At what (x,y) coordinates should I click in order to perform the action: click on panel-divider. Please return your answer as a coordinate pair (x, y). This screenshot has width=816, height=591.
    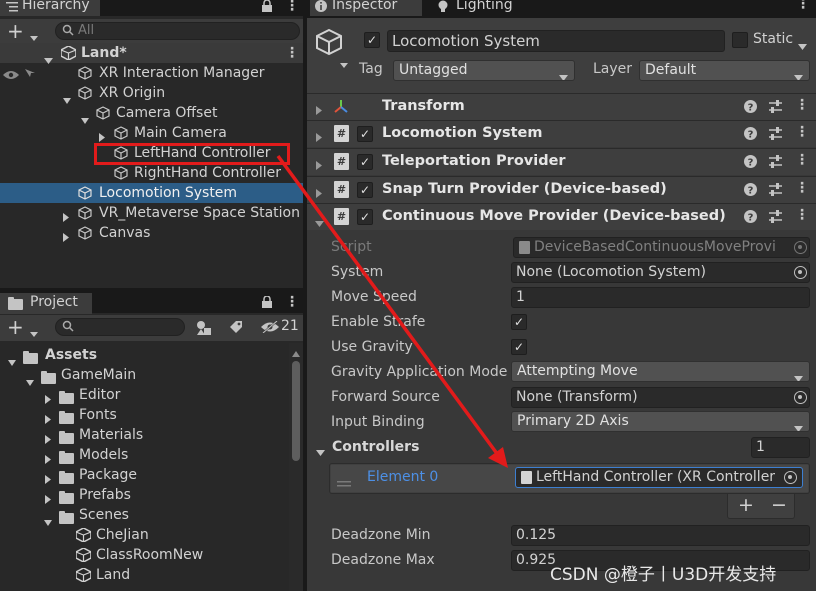
    Looking at the image, I should click on (305, 295).